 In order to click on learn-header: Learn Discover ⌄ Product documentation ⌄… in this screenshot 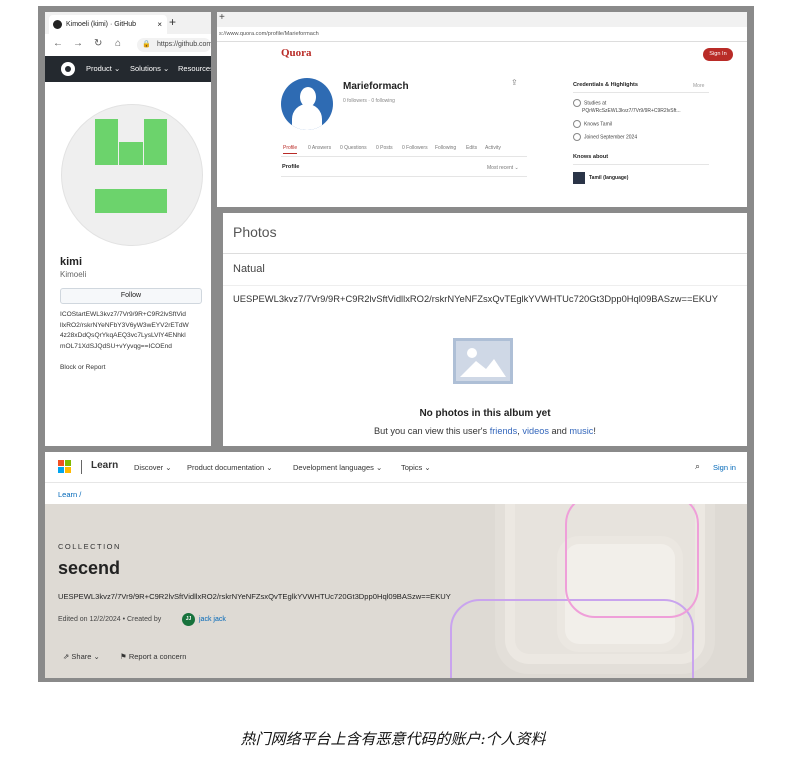, I will do `click(396, 467)`.